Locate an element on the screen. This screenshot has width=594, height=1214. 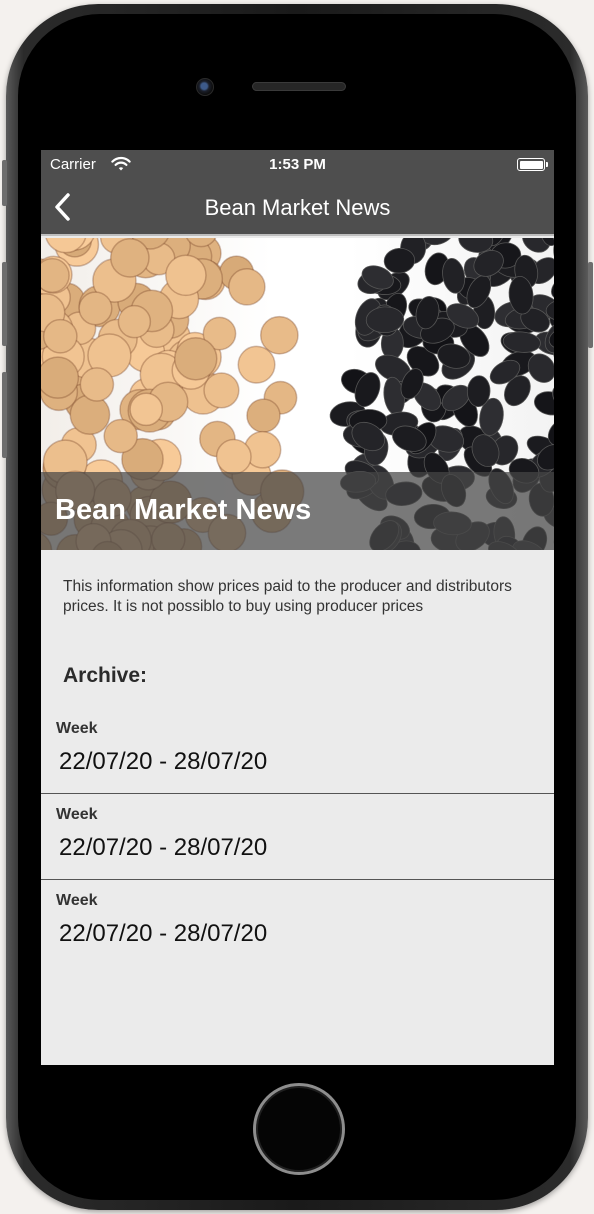
power-button is located at coordinates (590, 305).